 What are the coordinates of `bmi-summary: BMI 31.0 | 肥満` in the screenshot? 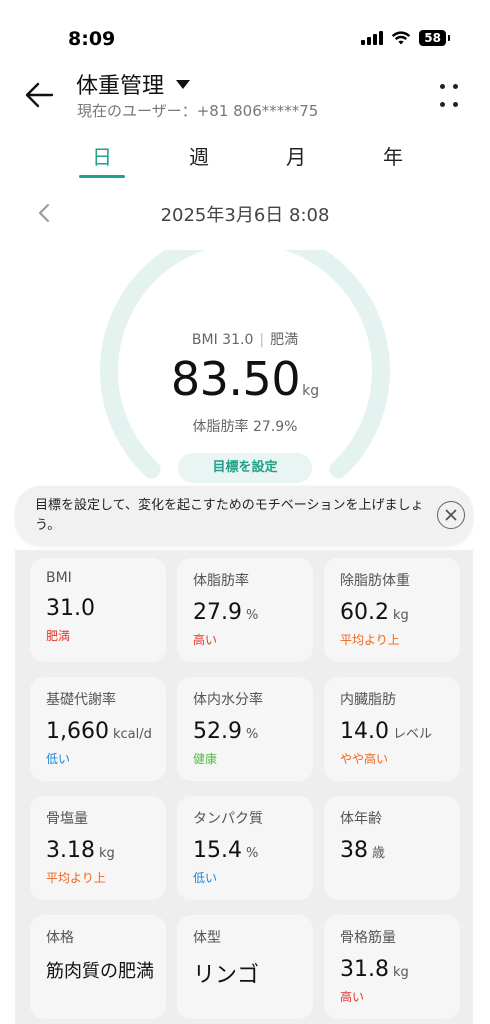 It's located at (245, 340).